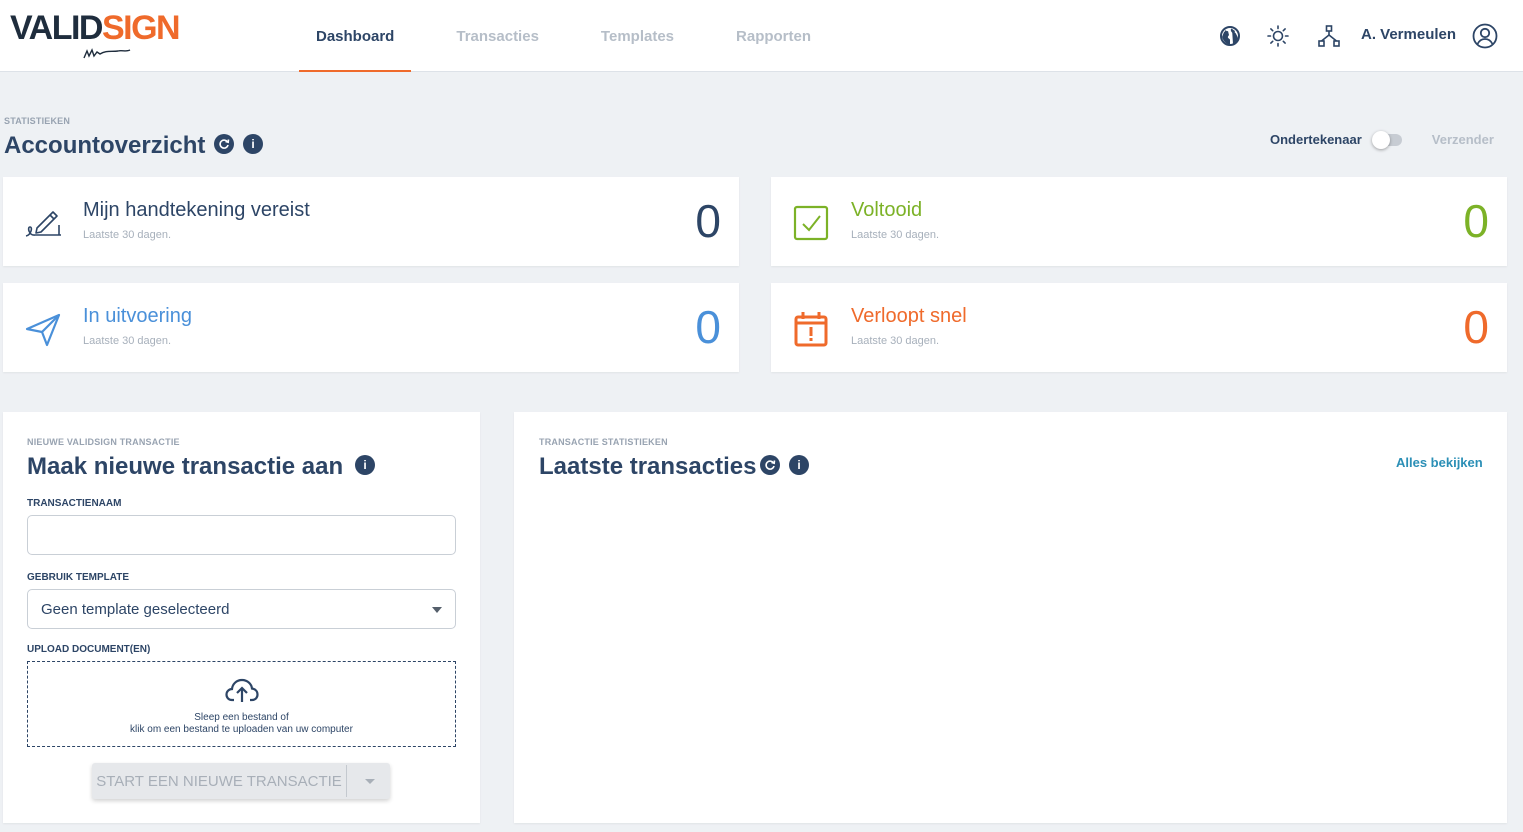 Image resolution: width=1523 pixels, height=832 pixels. Describe the element at coordinates (241, 609) in the screenshot. I see `template-select: Geen template geselecteerd` at that location.